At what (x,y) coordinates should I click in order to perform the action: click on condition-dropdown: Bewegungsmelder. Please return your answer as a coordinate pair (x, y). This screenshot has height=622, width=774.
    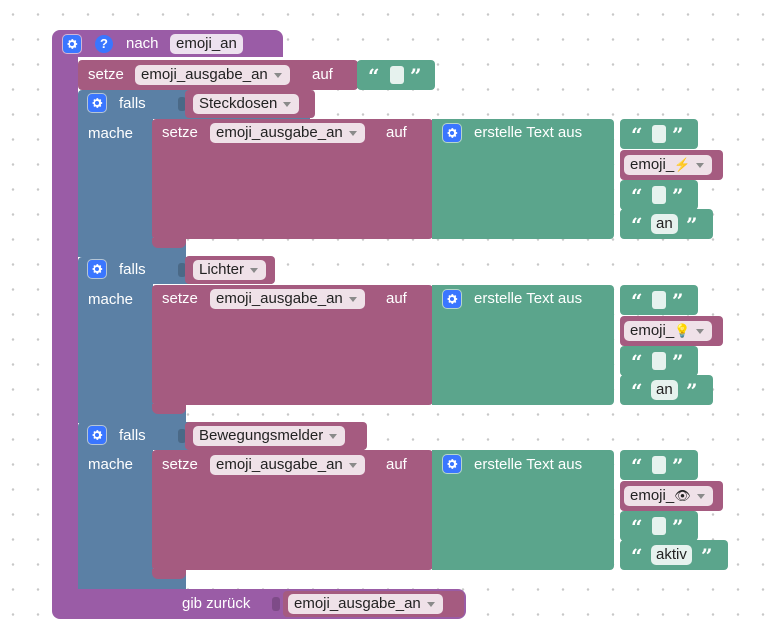
    Looking at the image, I should click on (269, 436).